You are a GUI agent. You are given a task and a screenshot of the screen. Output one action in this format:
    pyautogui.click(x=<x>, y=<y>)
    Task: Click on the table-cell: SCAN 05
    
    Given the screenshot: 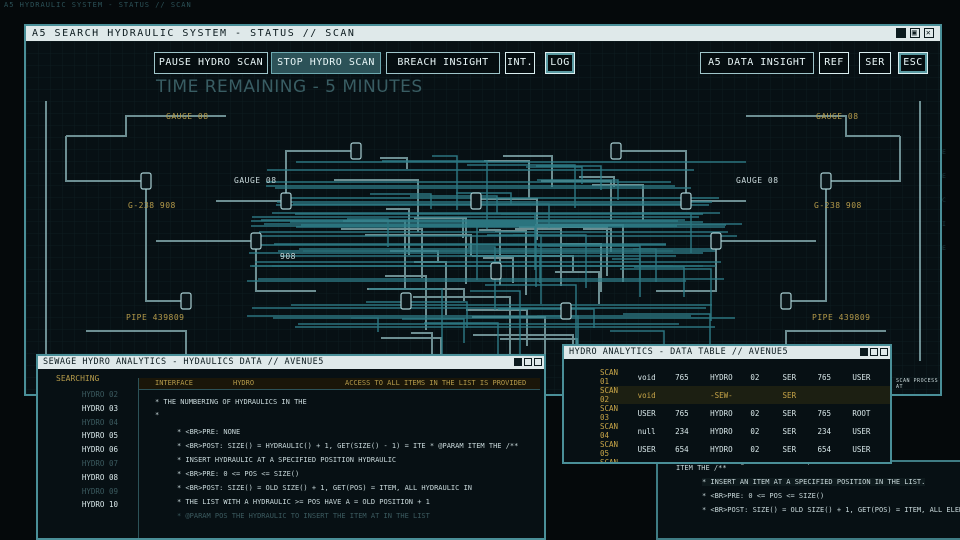 What is the action you would take?
    pyautogui.click(x=609, y=449)
    